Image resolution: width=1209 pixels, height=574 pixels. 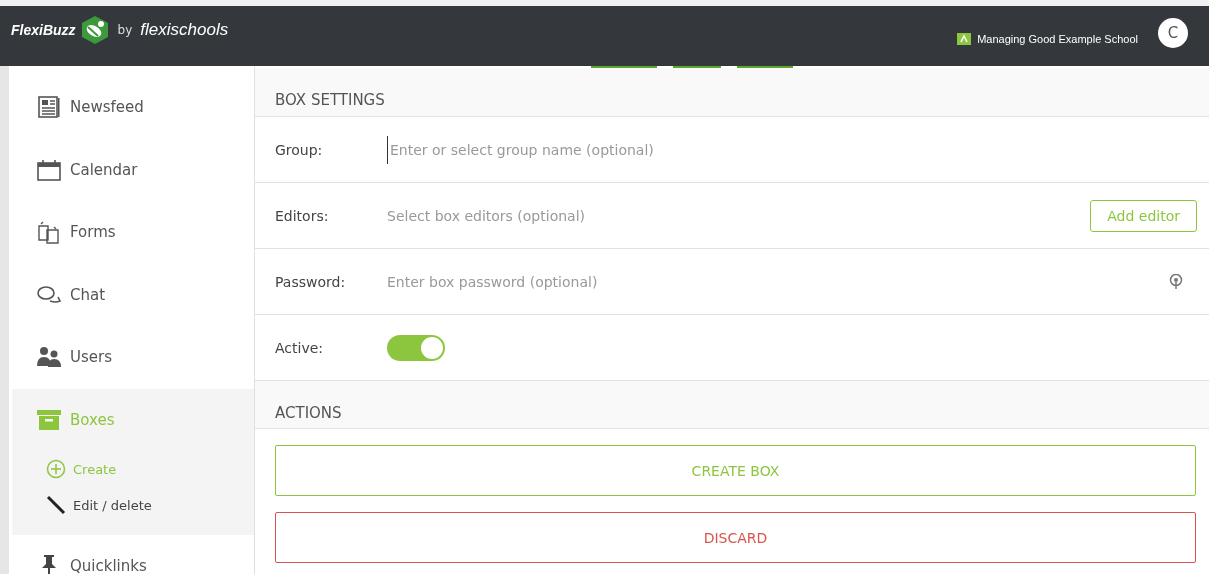 What do you see at coordinates (133, 232) in the screenshot?
I see `nav-item: Forms` at bounding box center [133, 232].